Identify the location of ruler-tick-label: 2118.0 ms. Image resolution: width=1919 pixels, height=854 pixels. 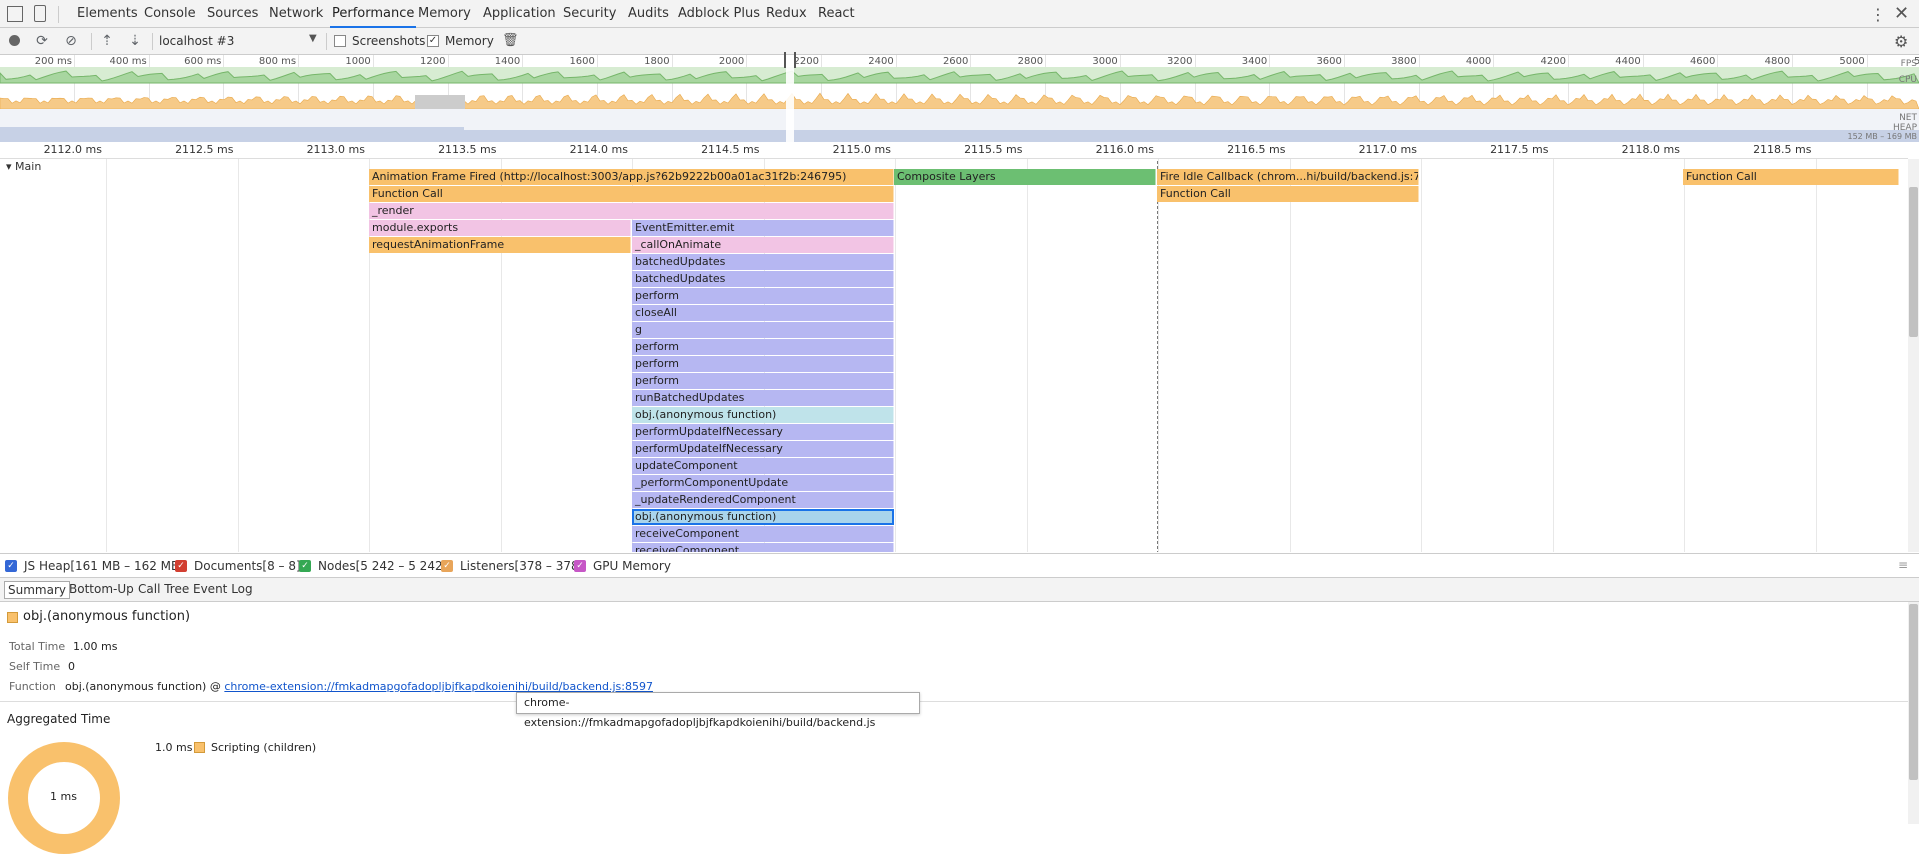
(1640, 149).